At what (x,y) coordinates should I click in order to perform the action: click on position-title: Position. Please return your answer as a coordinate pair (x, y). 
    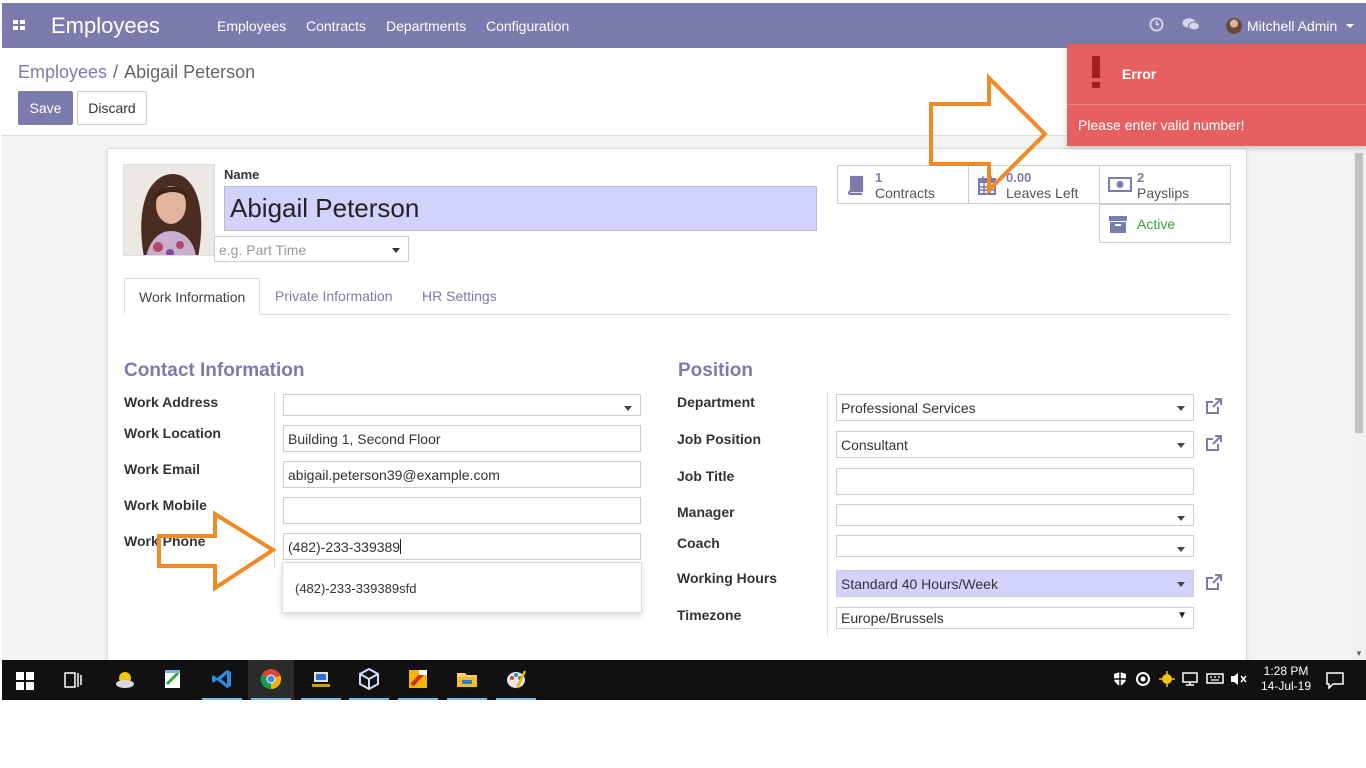
    Looking at the image, I should click on (715, 370).